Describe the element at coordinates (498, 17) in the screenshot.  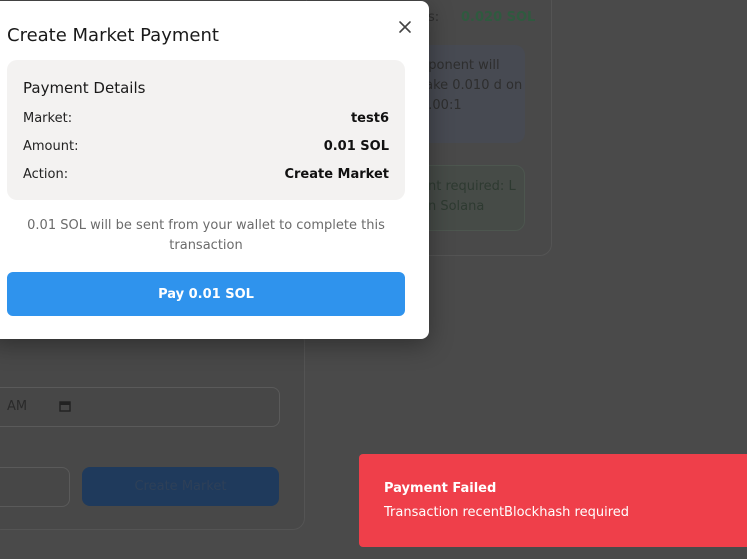
I see `fees-value: 0.020 SOL` at that location.